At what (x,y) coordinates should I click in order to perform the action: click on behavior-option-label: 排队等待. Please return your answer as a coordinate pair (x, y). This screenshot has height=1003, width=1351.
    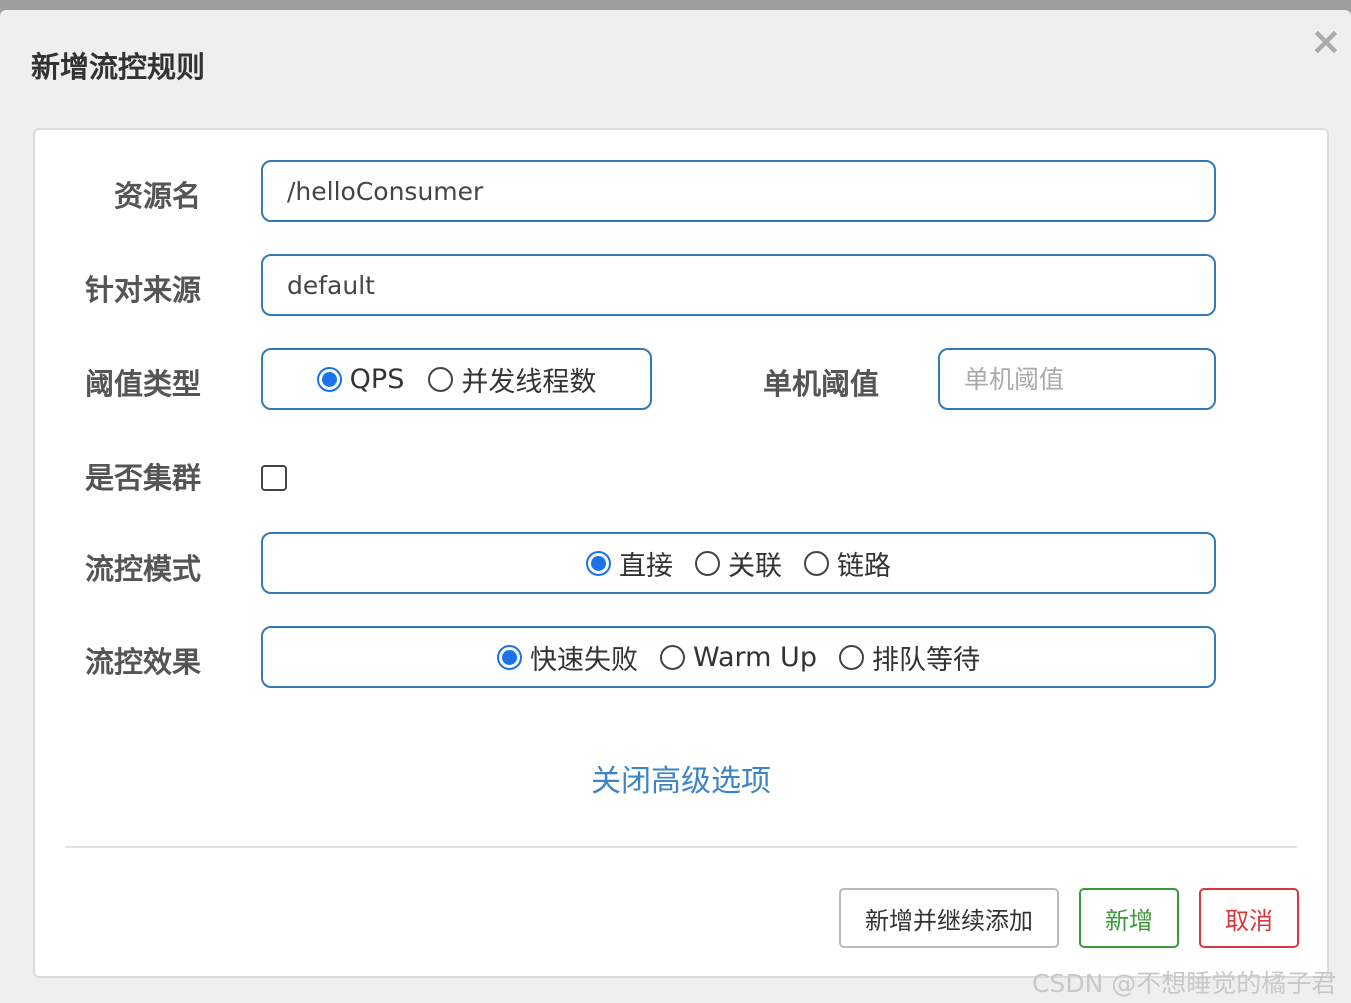
    Looking at the image, I should click on (925, 660).